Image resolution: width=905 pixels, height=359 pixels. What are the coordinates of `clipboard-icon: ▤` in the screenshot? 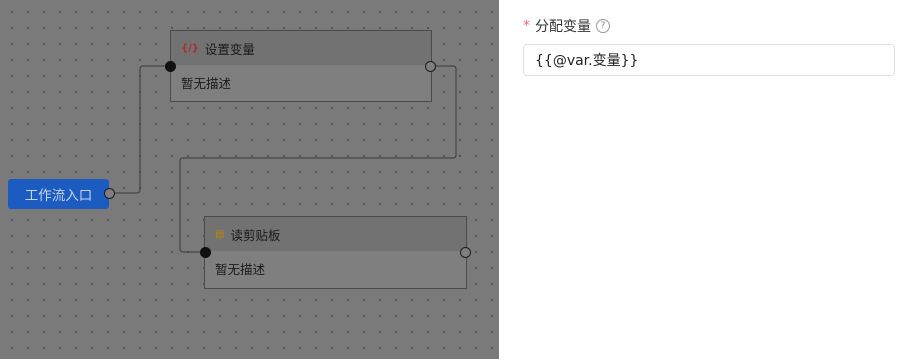 It's located at (220, 234).